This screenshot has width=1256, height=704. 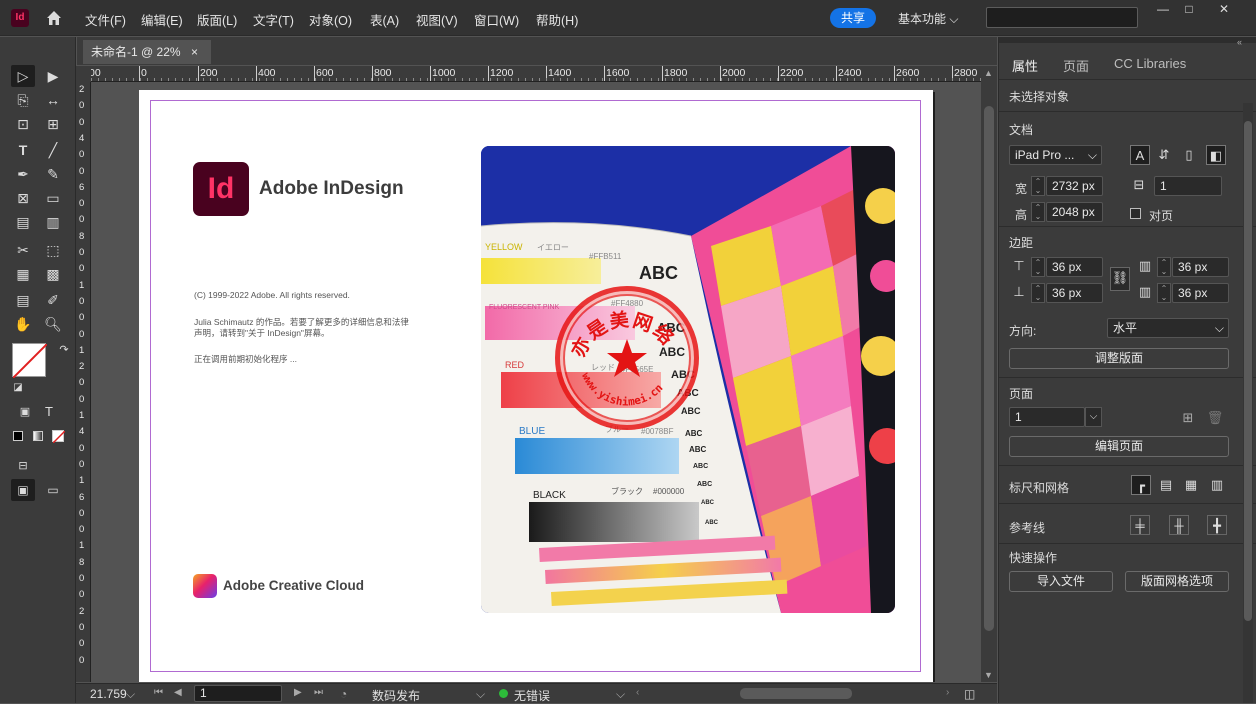 What do you see at coordinates (969, 694) in the screenshot?
I see `split-view-icon: ◫` at bounding box center [969, 694].